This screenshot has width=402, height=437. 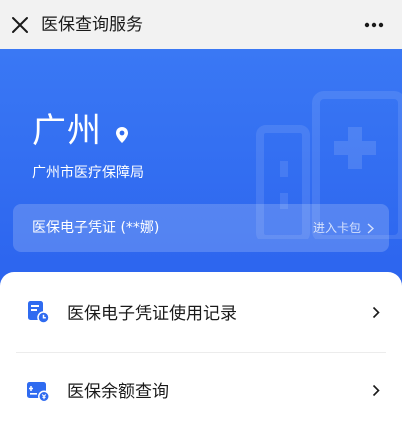 What do you see at coordinates (92, 25) in the screenshot?
I see `page-title: 医保查询服务` at bounding box center [92, 25].